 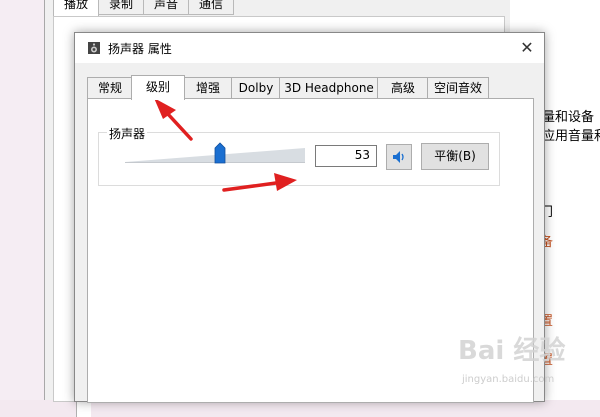 What do you see at coordinates (158, 87) in the screenshot?
I see `tab-levels: 级别` at bounding box center [158, 87].